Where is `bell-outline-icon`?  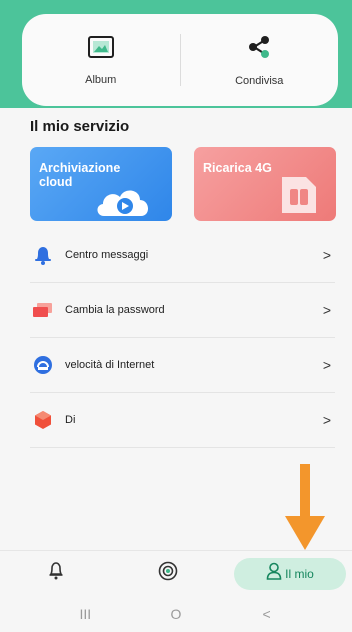
bell-outline-icon is located at coordinates (56, 573).